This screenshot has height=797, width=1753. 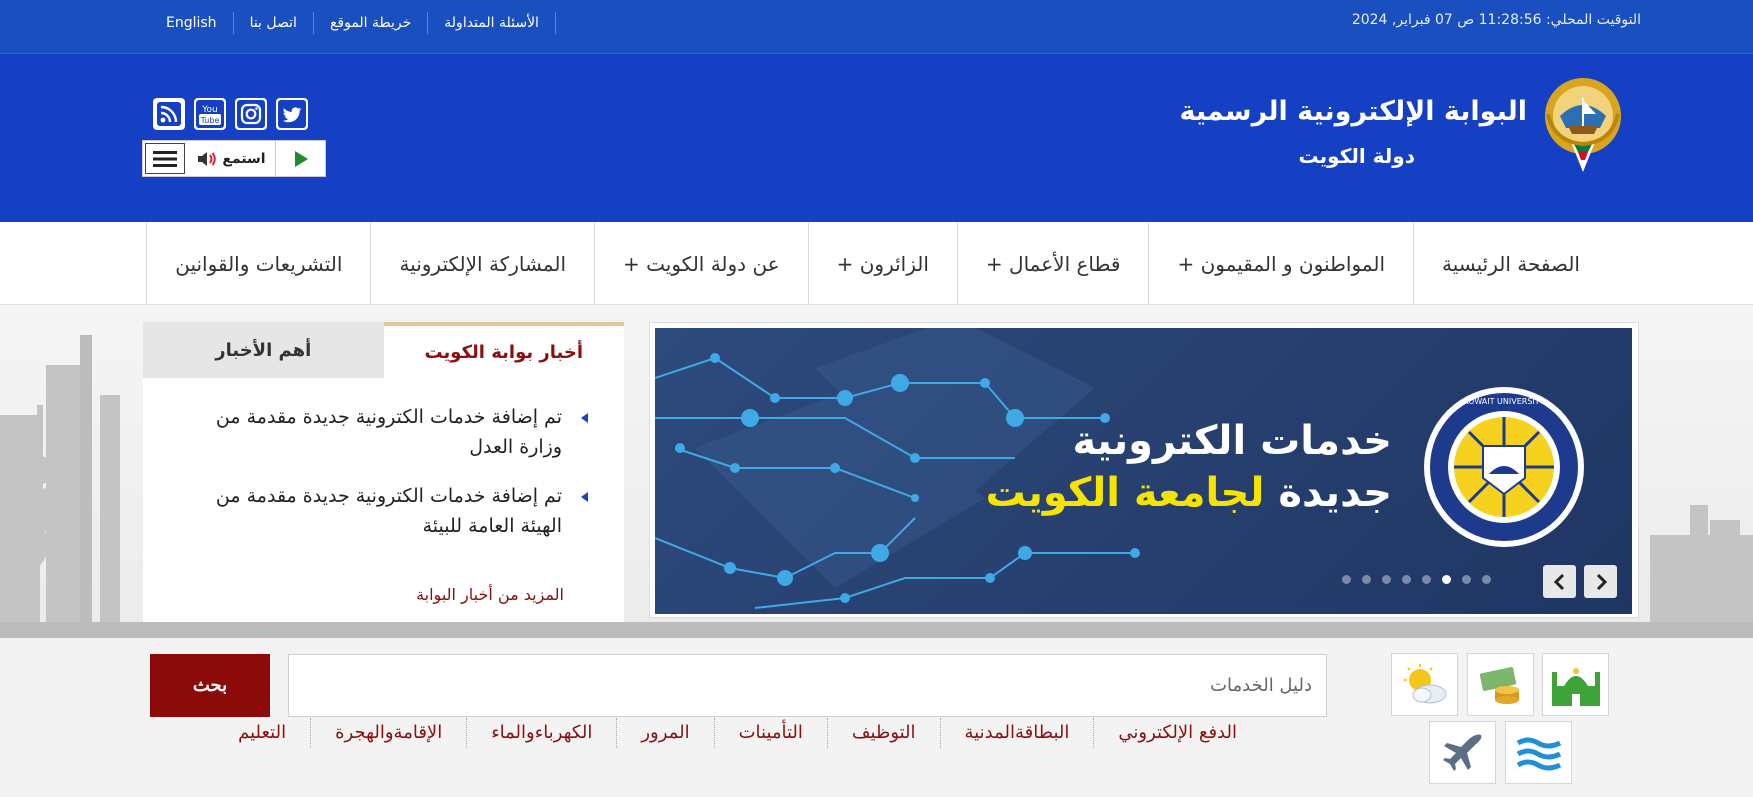 I want to click on slider-prev-button, so click(x=1559, y=581).